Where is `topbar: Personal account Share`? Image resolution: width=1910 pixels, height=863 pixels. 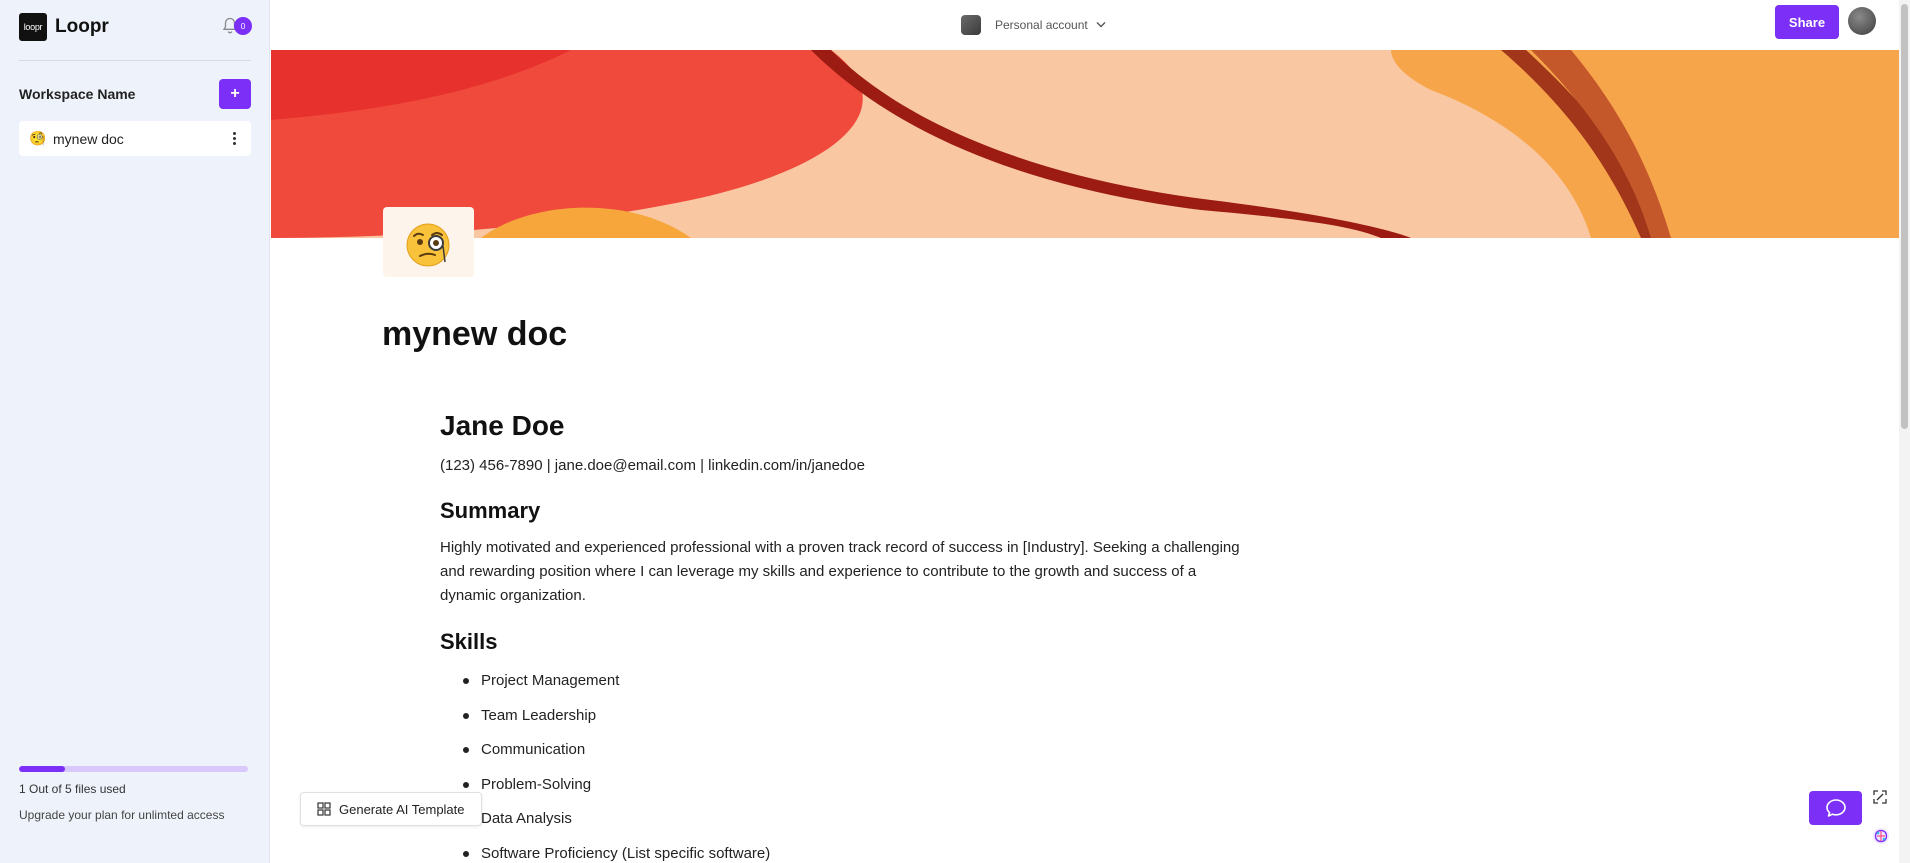 topbar: Personal account Share is located at coordinates (1085, 25).